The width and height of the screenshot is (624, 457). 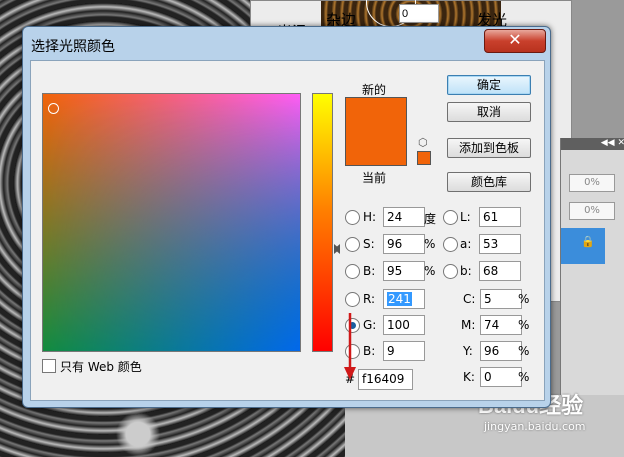 I want to click on color-libraries-button: 颜色库, so click(x=489, y=182).